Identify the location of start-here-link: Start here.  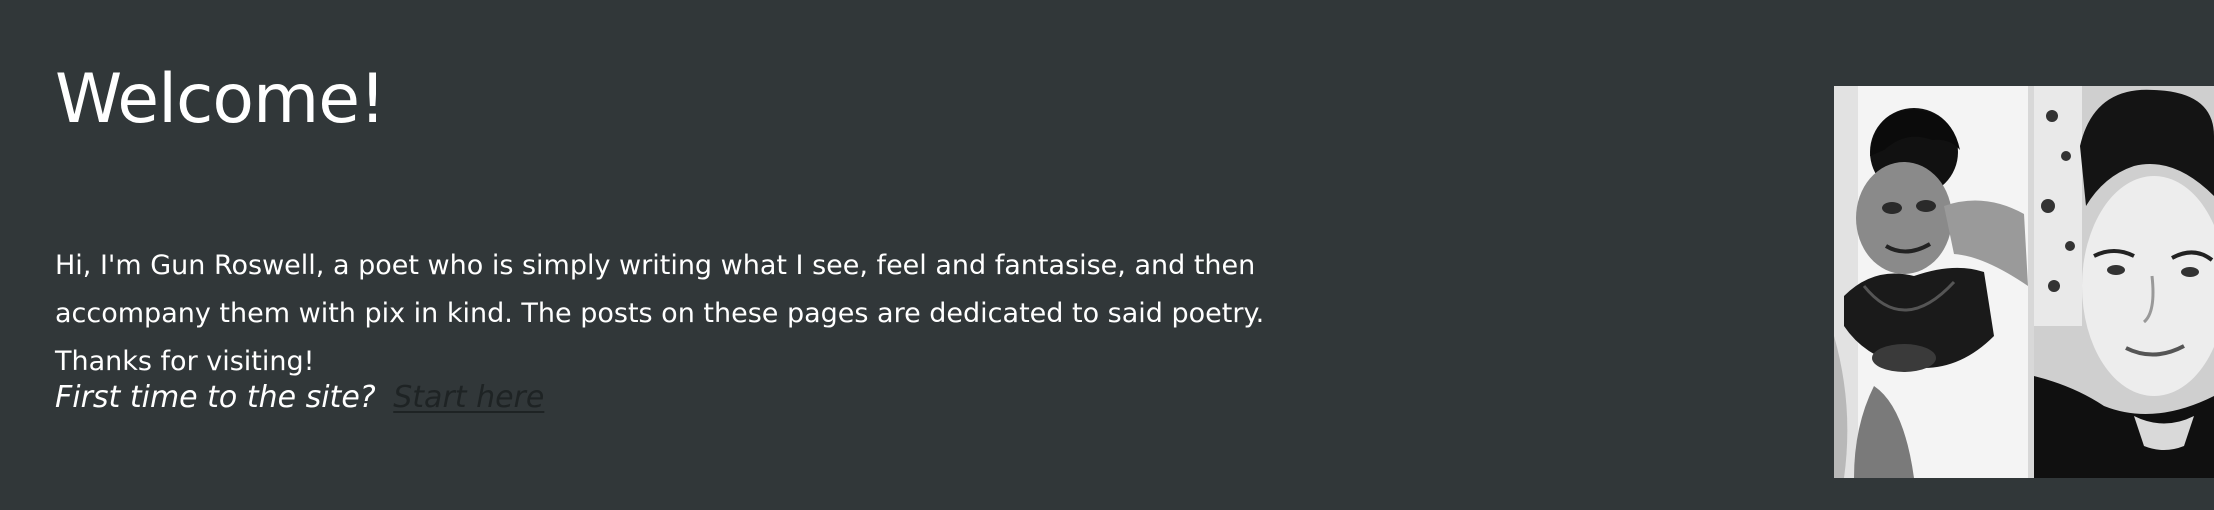
(468, 397).